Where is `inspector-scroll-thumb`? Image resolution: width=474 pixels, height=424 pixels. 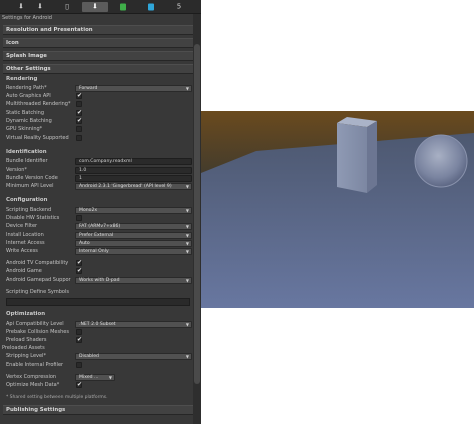
inspector-scroll-thumb is located at coordinates (197, 214).